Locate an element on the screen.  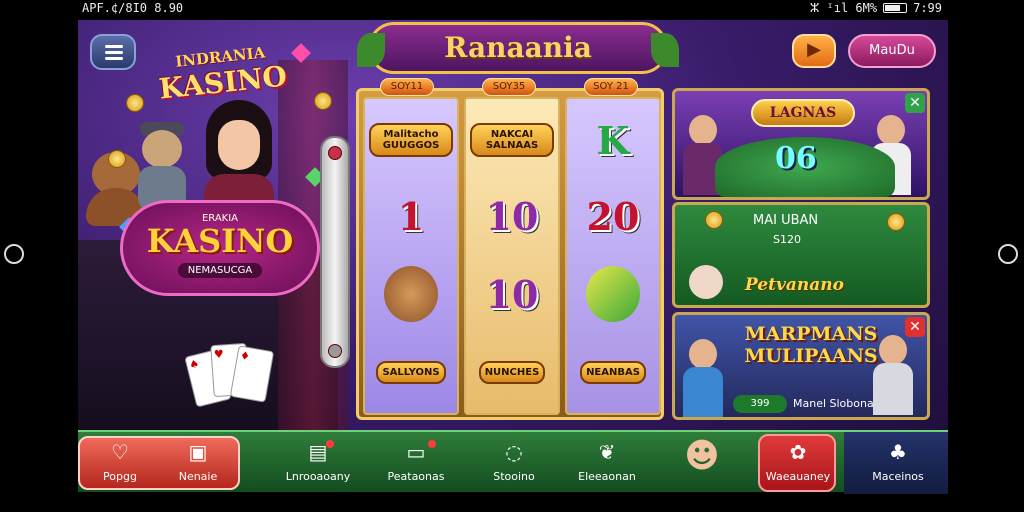
dice-icon: ▣ is located at coordinates (198, 452).